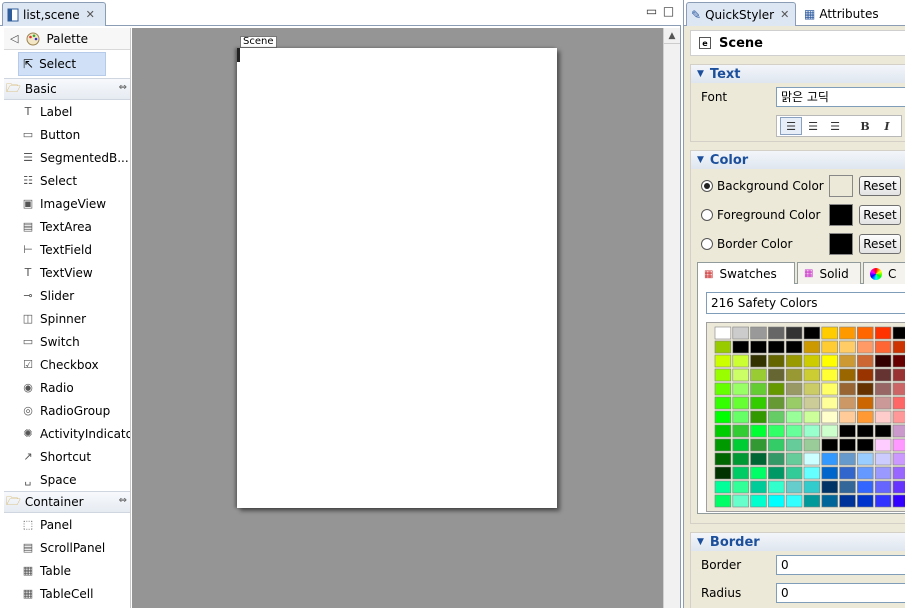 The image size is (905, 608). I want to click on palette-item: ▭ Switch, so click(67, 341).